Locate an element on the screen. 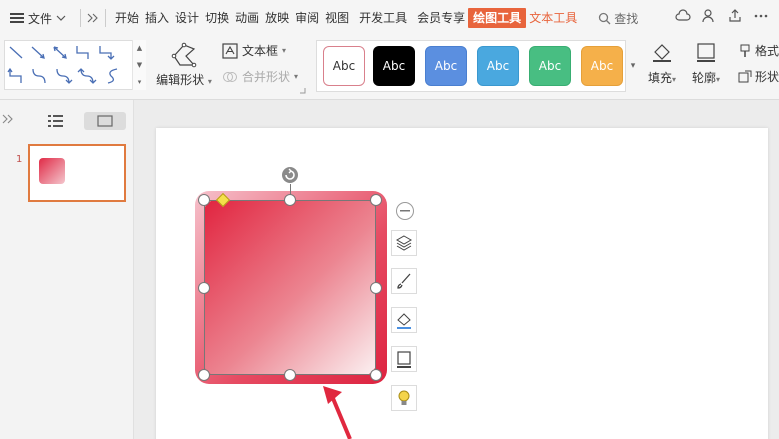  style-orange: Abc is located at coordinates (602, 66).